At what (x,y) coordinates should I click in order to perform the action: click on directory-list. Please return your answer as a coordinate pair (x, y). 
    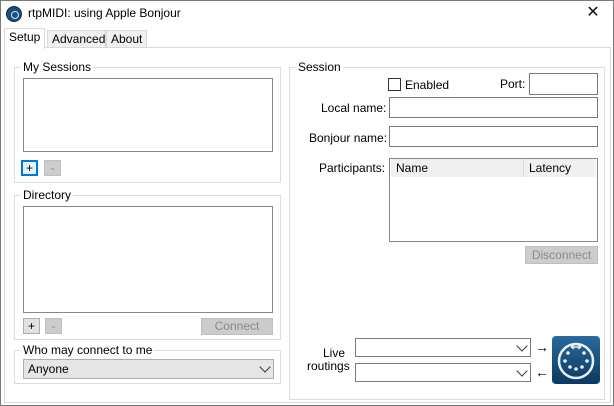
    Looking at the image, I should click on (148, 259).